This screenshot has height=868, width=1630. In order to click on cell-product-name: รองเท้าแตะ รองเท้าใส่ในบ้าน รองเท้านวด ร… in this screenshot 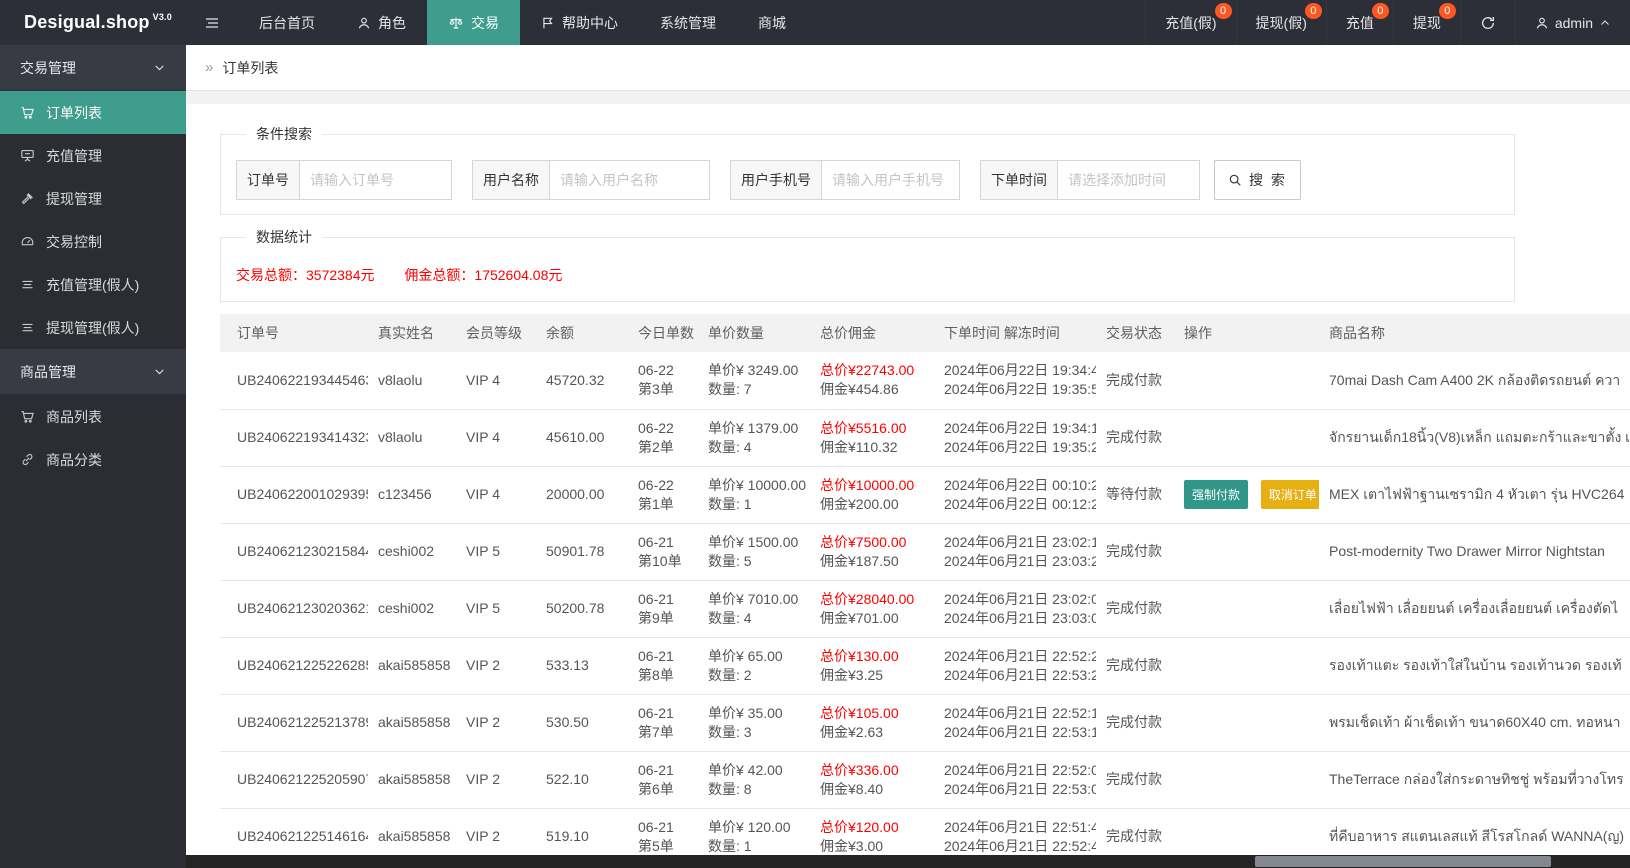, I will do `click(1474, 666)`.